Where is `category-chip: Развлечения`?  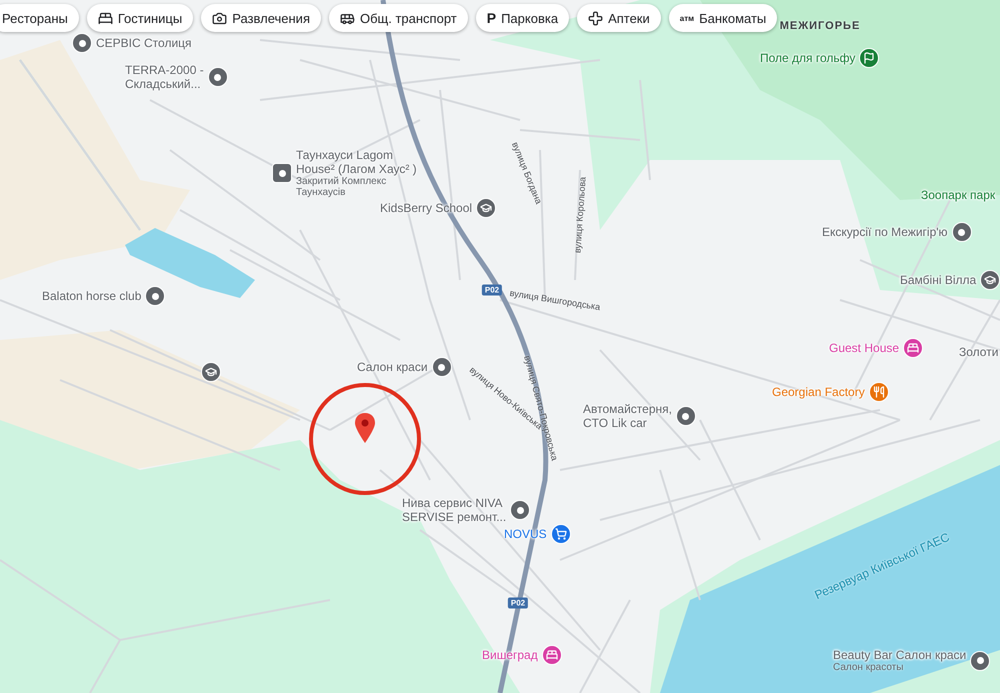
category-chip: Развлечения is located at coordinates (261, 18).